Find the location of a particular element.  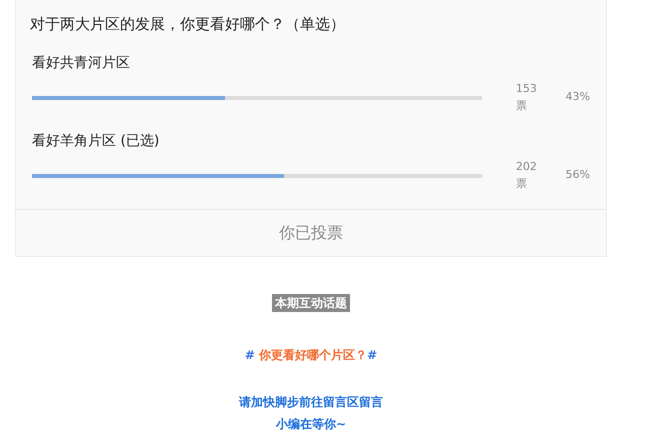

poll-question: 对于两大片区的发展，你更看好哪个？（单选） is located at coordinates (187, 24).